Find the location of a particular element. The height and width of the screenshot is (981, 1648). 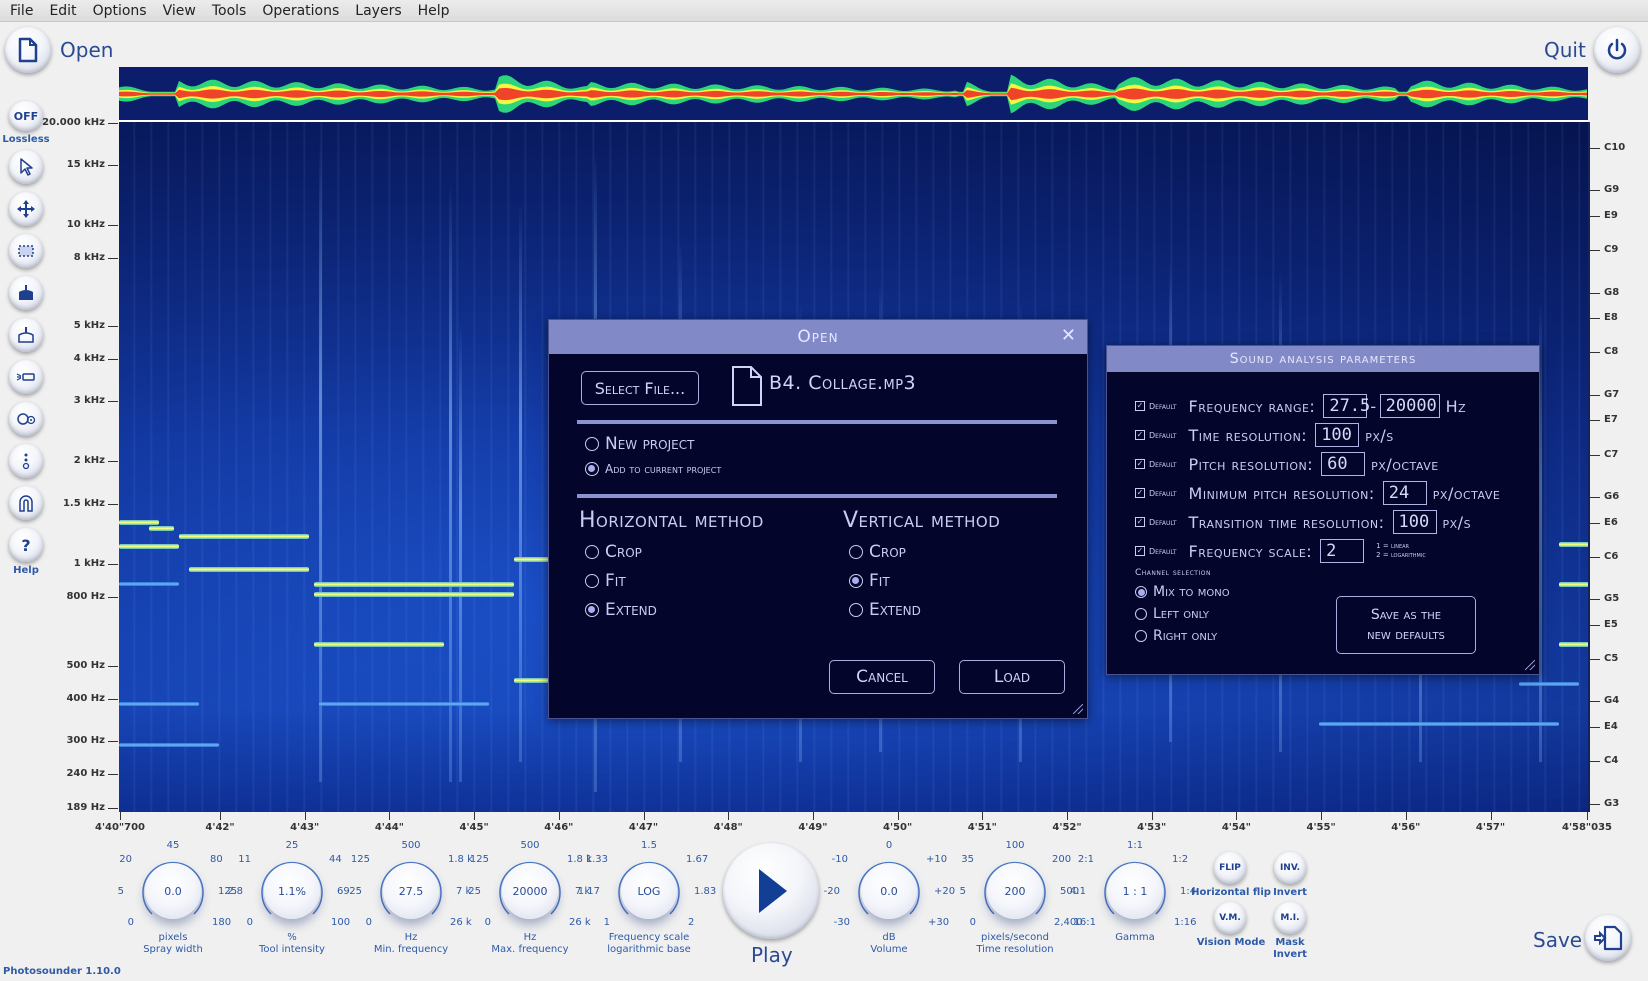

tool-intensity-knob: 1.1% is located at coordinates (292, 891).